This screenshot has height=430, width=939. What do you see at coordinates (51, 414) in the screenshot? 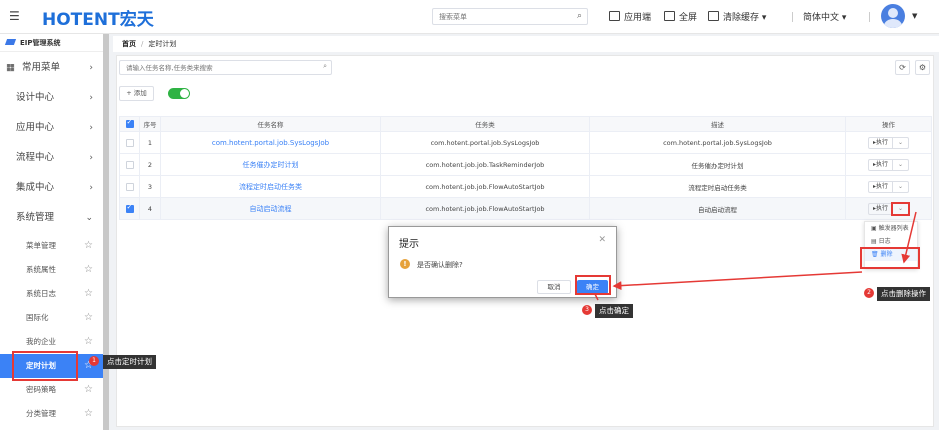
I see `sidebar-subitem-category: 分类管理 ☆` at bounding box center [51, 414].